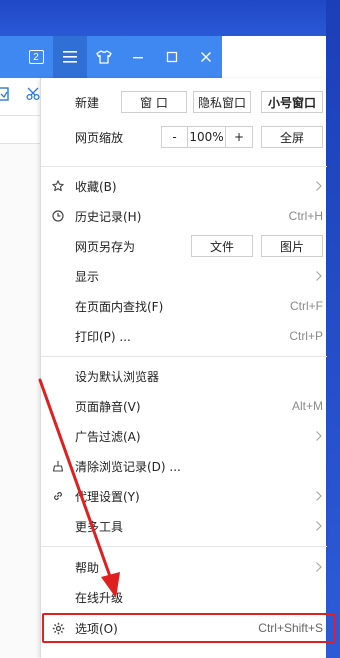 The height and width of the screenshot is (658, 340). Describe the element at coordinates (222, 246) in the screenshot. I see `save-as-file-button: 文件` at that location.